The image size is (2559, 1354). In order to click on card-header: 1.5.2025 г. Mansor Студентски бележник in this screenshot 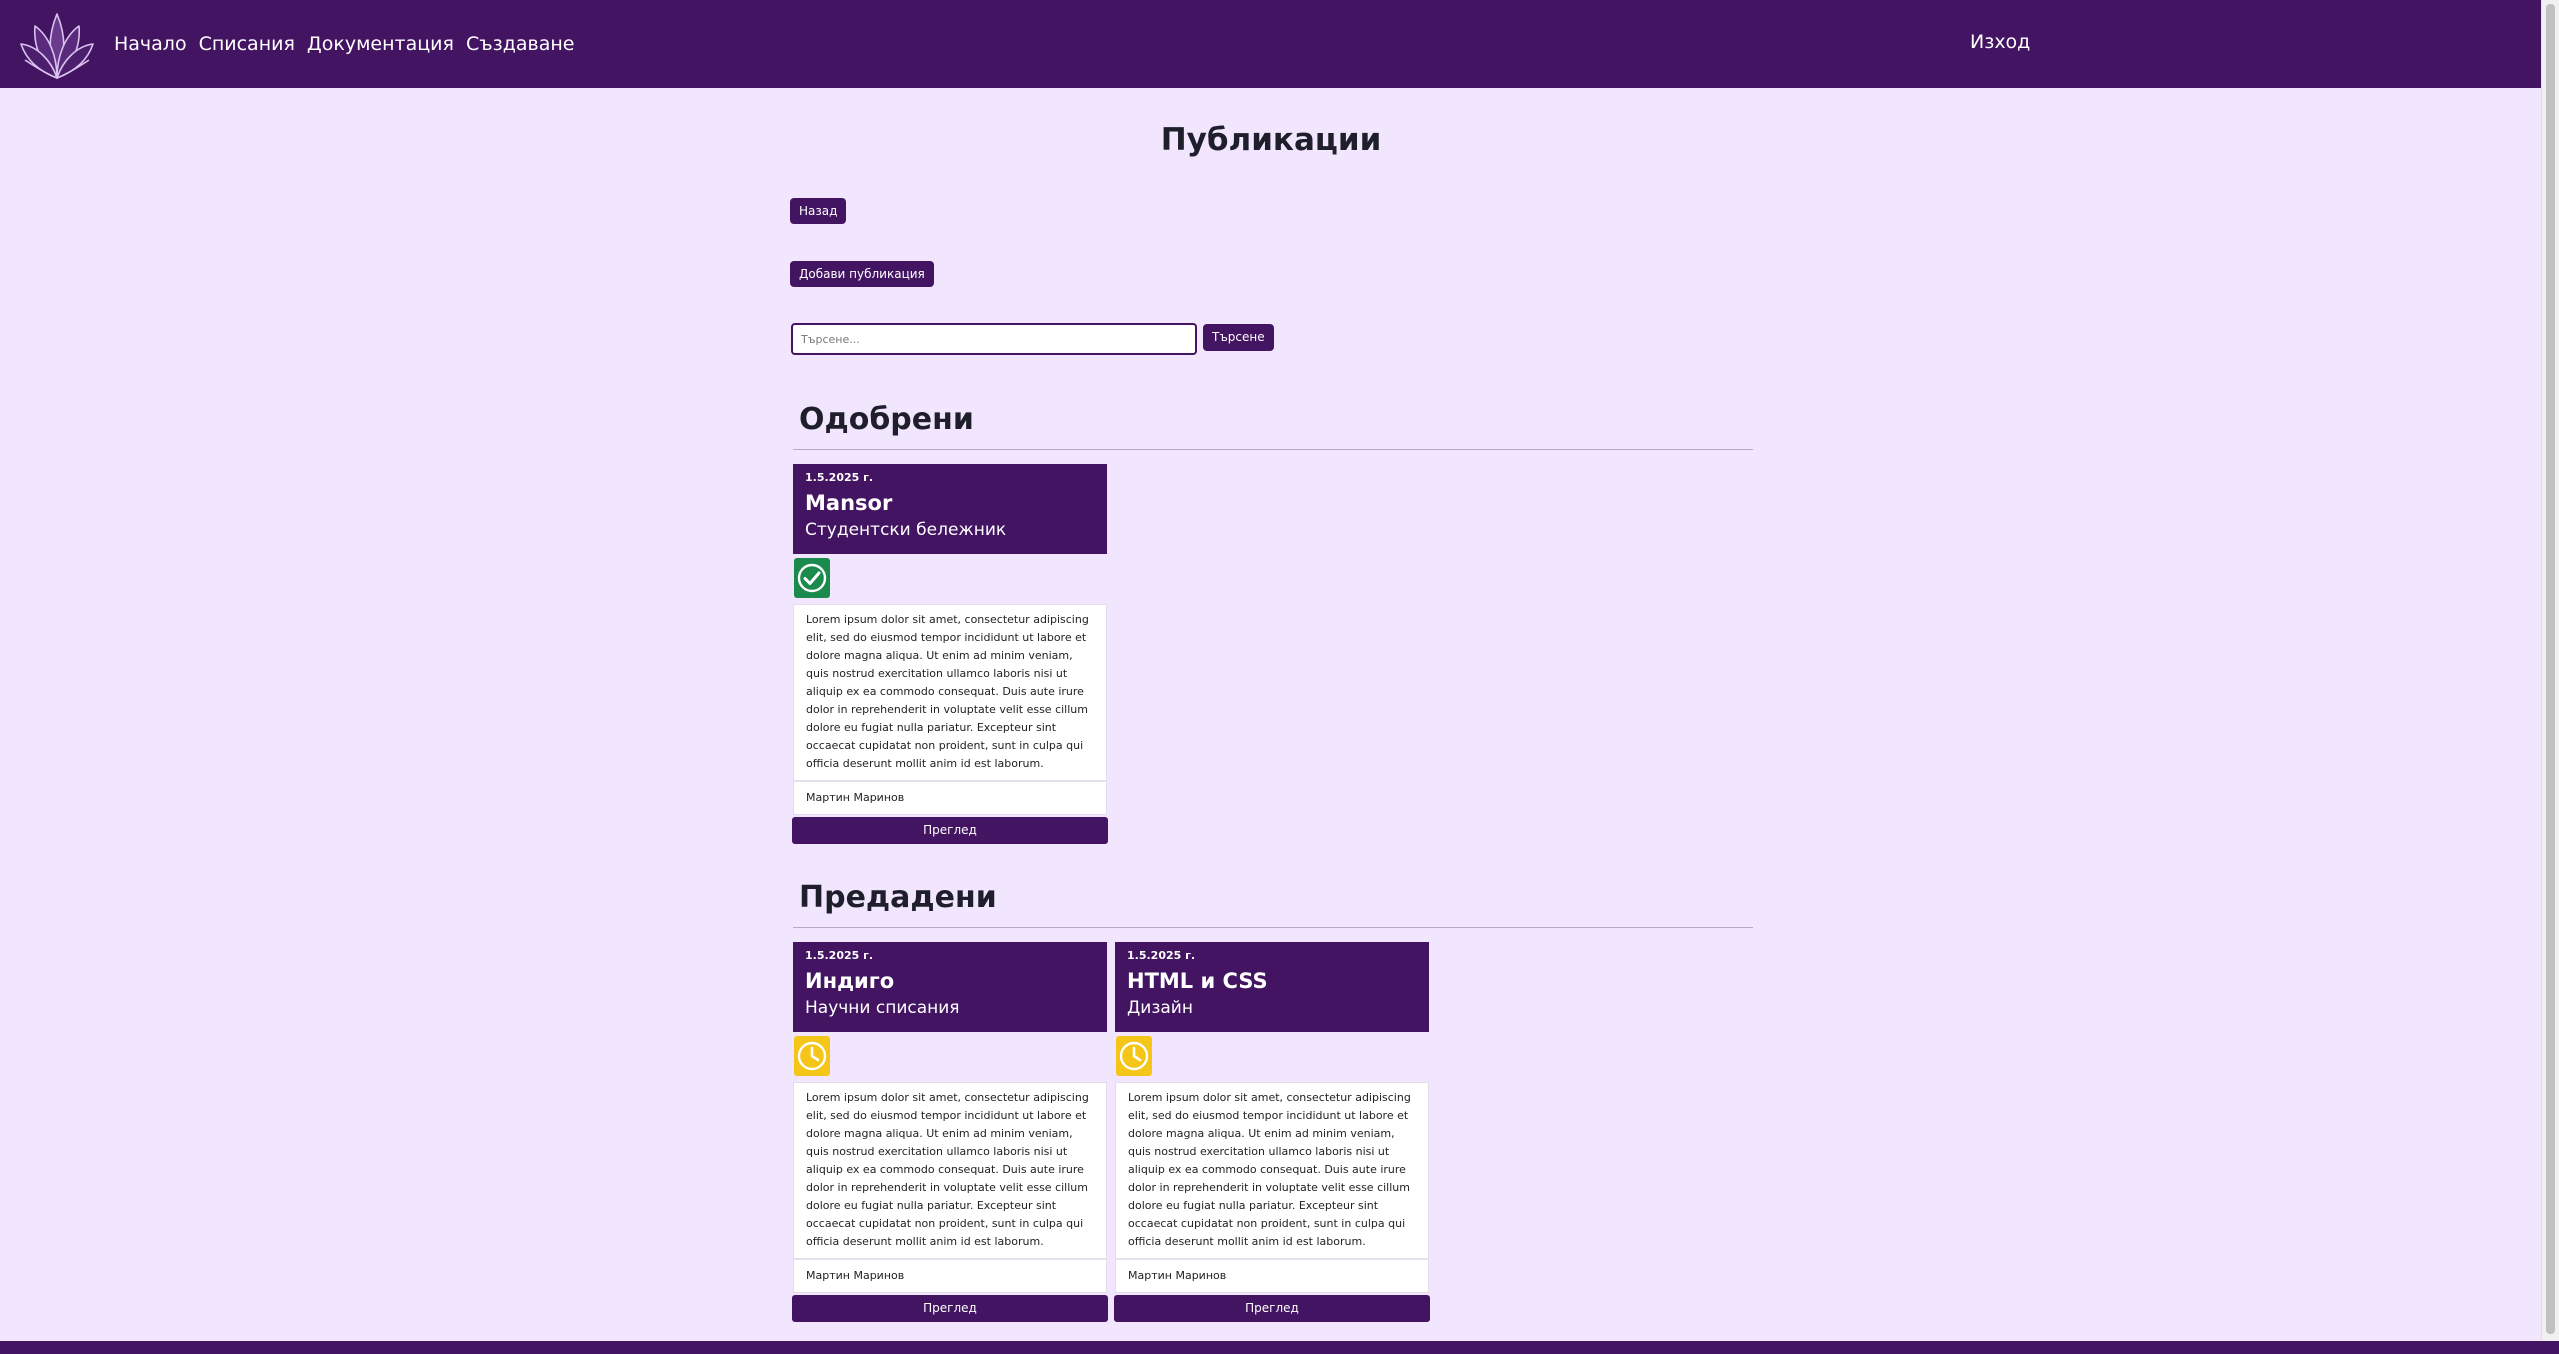, I will do `click(950, 509)`.